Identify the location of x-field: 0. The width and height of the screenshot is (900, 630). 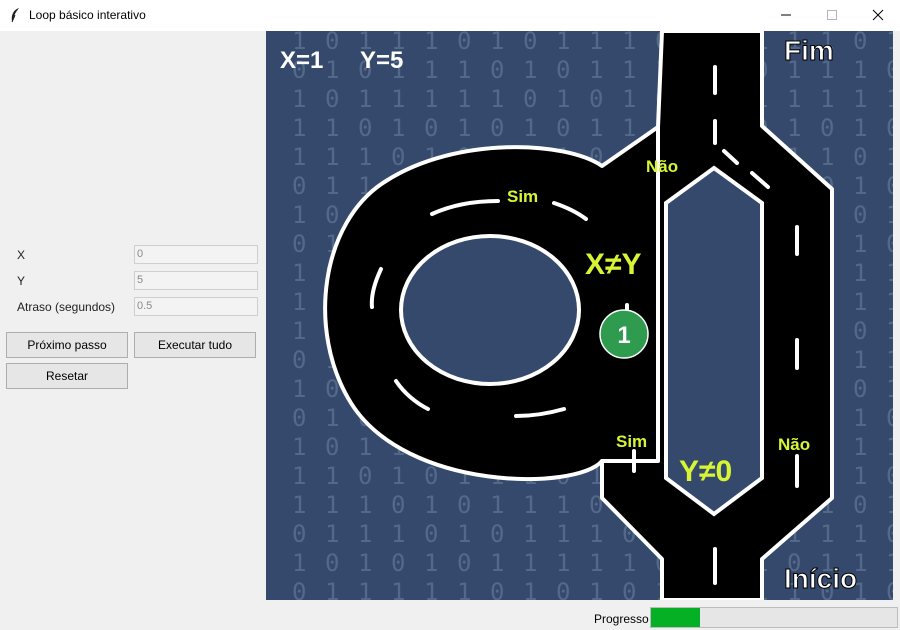
(196, 254).